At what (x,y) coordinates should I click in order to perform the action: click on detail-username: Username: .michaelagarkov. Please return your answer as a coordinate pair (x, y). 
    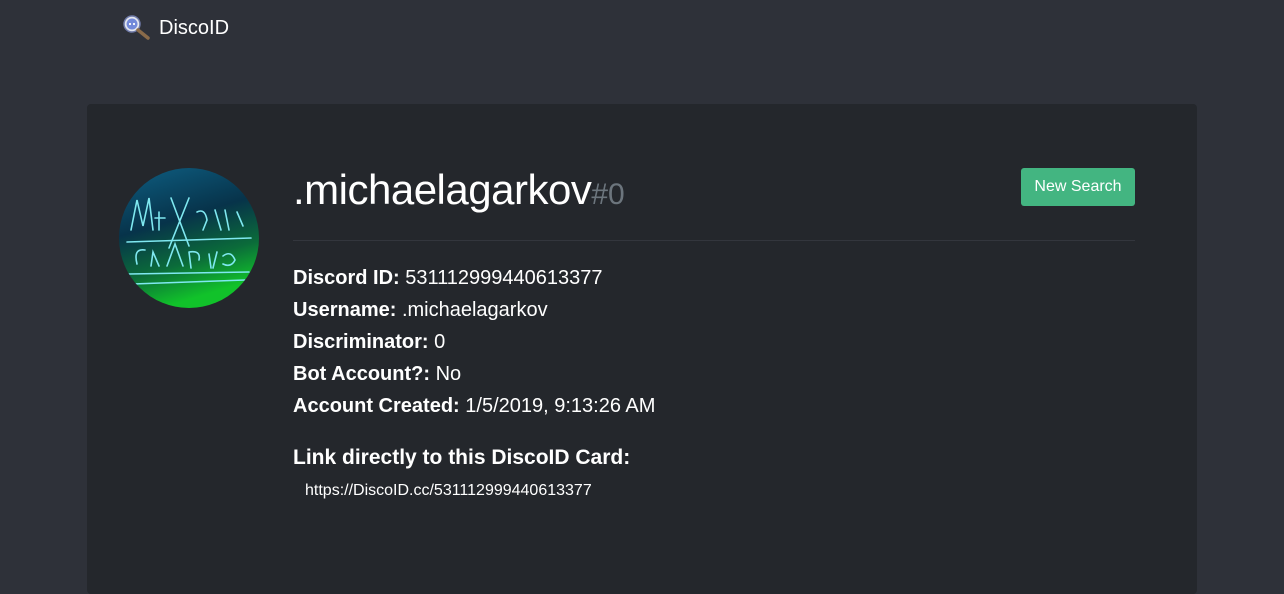
    Looking at the image, I should click on (474, 310).